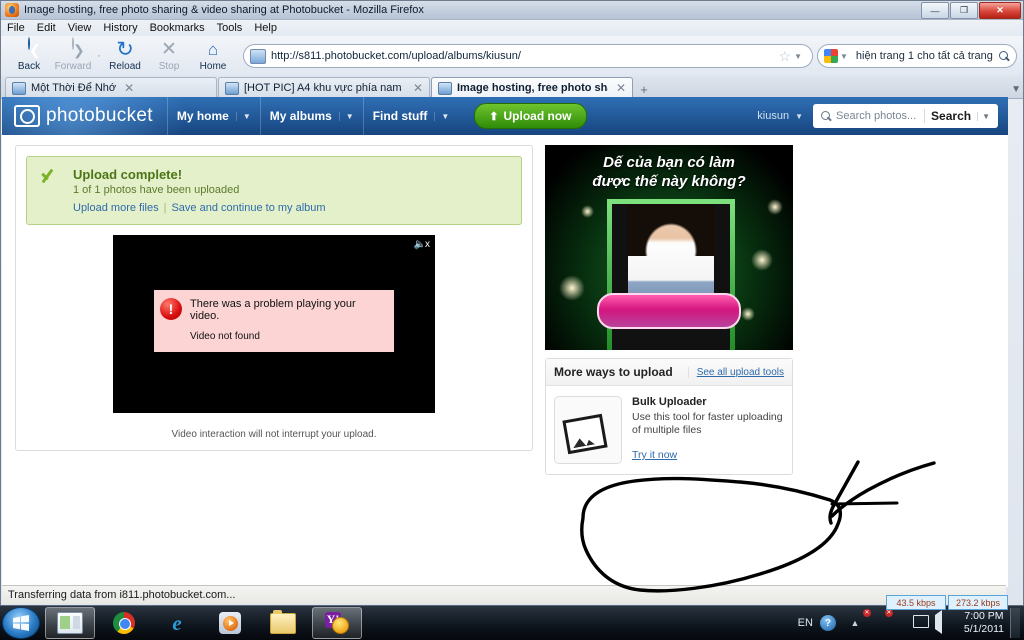 The image size is (1024, 640). I want to click on menu-help: Help, so click(265, 28).